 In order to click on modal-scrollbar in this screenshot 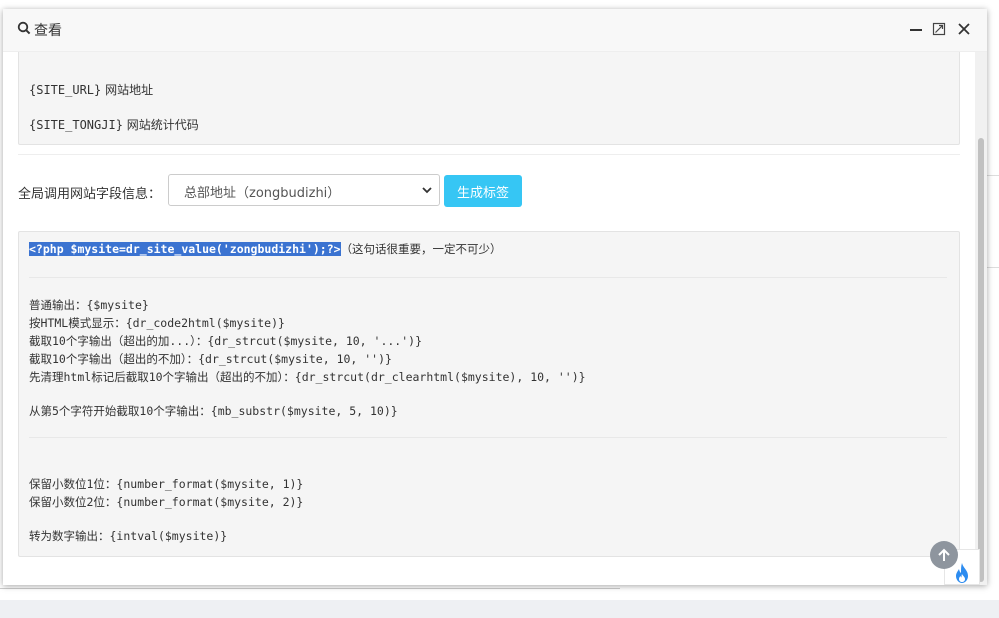, I will do `click(981, 318)`.